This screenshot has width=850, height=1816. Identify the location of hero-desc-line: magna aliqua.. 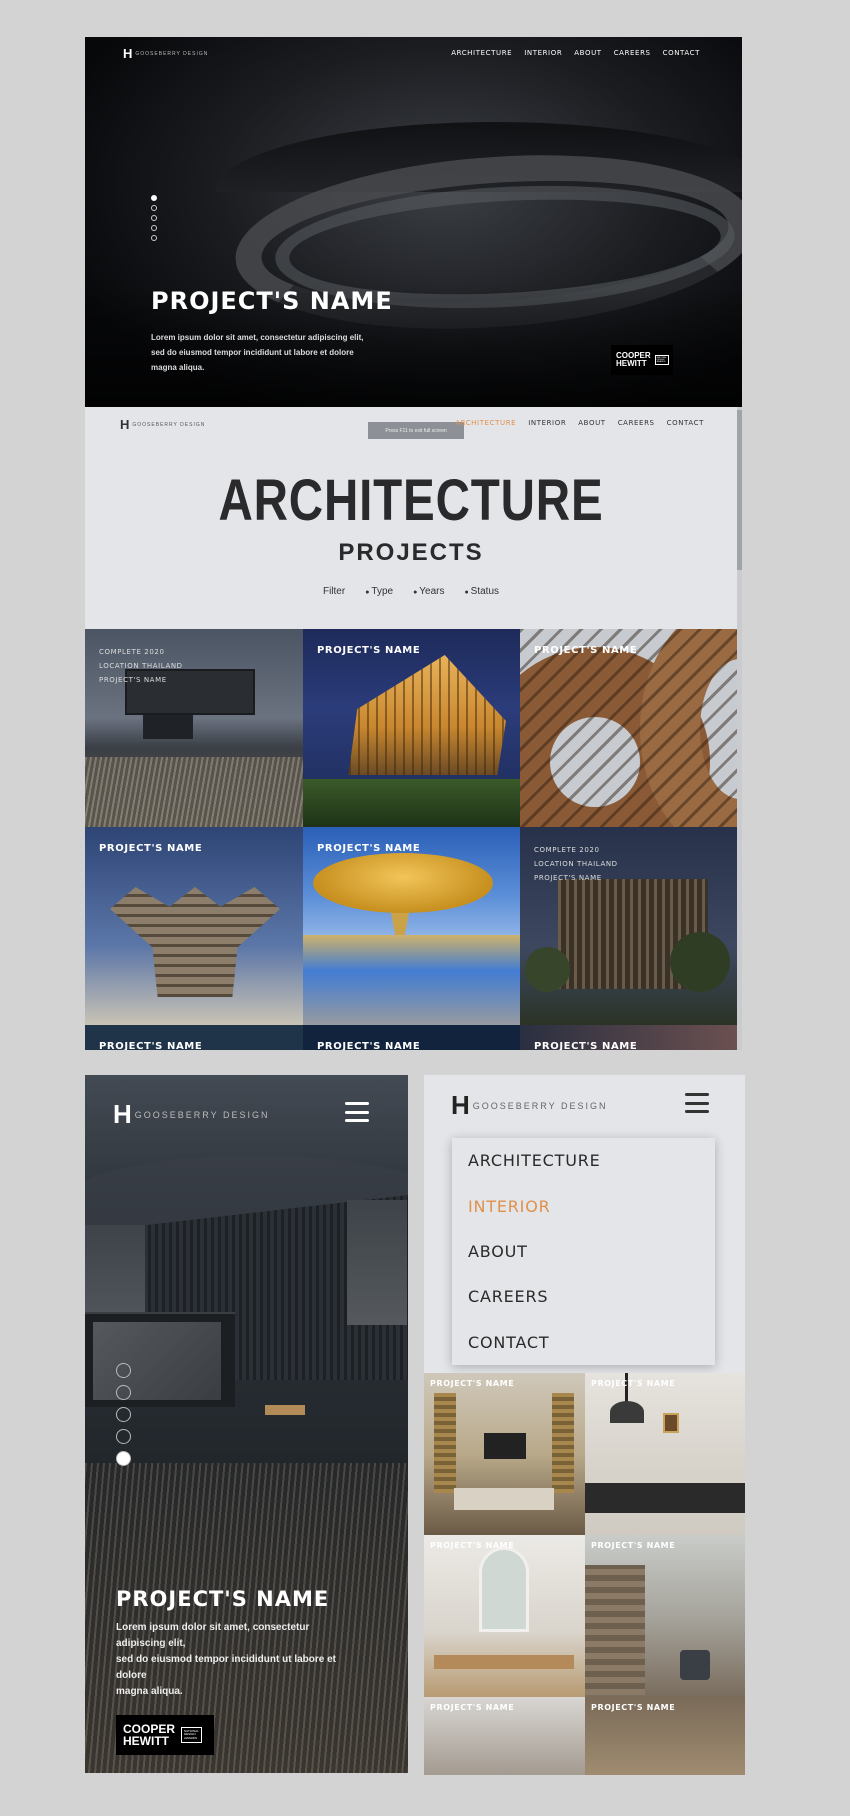
(149, 1691).